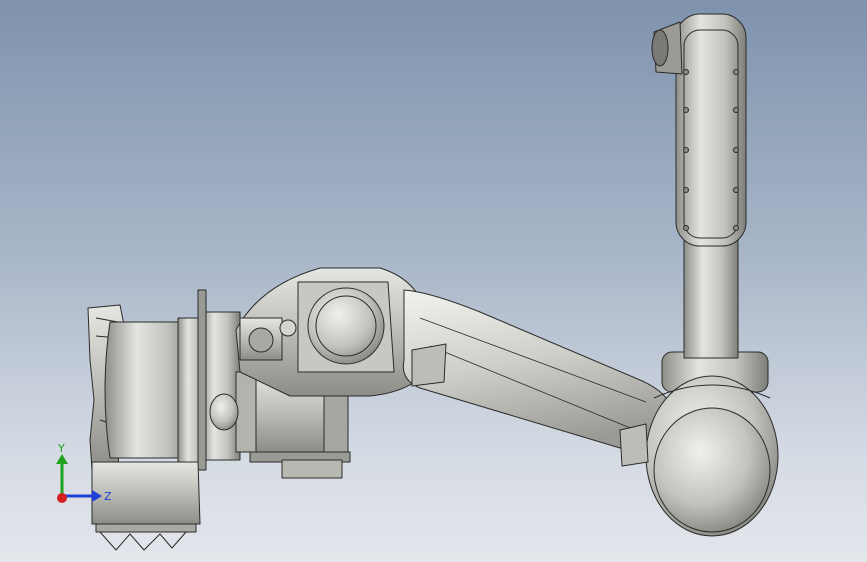 The height and width of the screenshot is (562, 867). What do you see at coordinates (108, 496) in the screenshot?
I see `z-axis-label: Z` at bounding box center [108, 496].